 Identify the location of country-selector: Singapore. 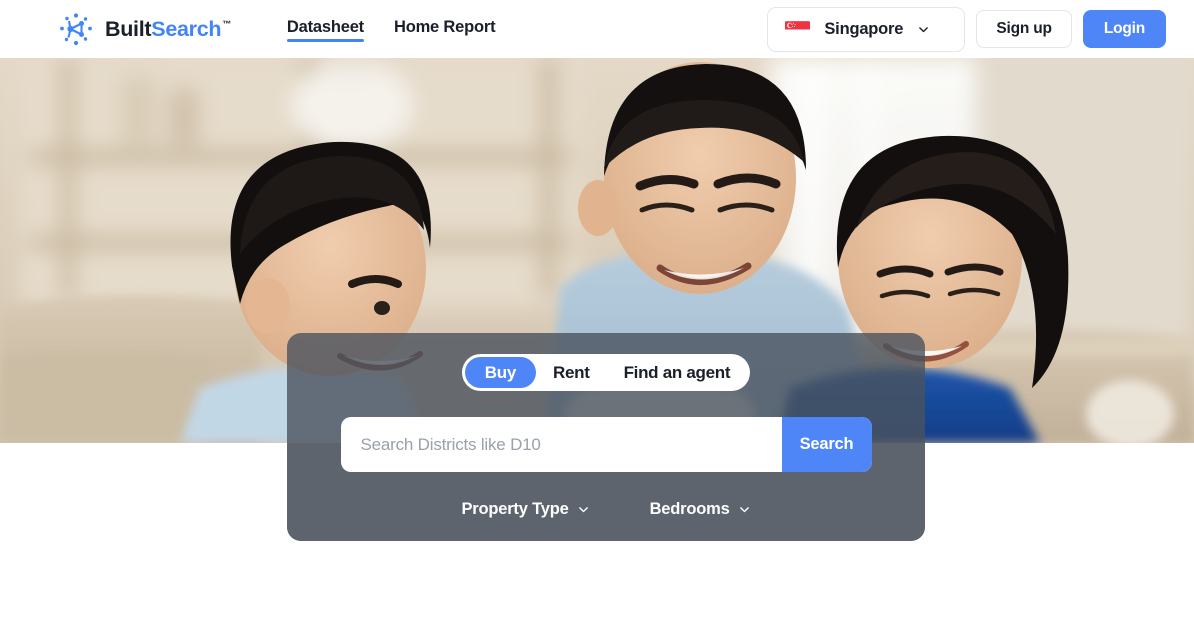
(866, 29).